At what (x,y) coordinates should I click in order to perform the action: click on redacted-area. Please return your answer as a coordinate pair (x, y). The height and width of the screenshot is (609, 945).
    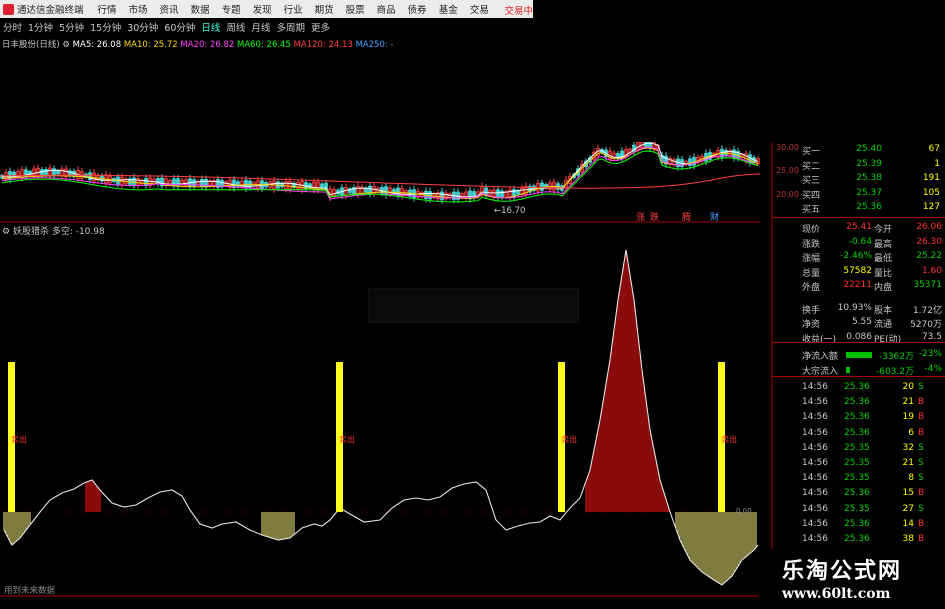
    Looking at the image, I should click on (739, 71).